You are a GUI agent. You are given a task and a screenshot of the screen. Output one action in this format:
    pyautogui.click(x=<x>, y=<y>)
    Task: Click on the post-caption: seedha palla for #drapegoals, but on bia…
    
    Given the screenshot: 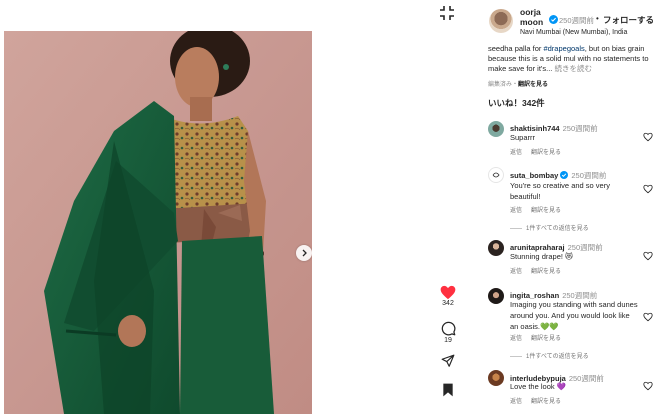 What is the action you would take?
    pyautogui.click(x=573, y=59)
    